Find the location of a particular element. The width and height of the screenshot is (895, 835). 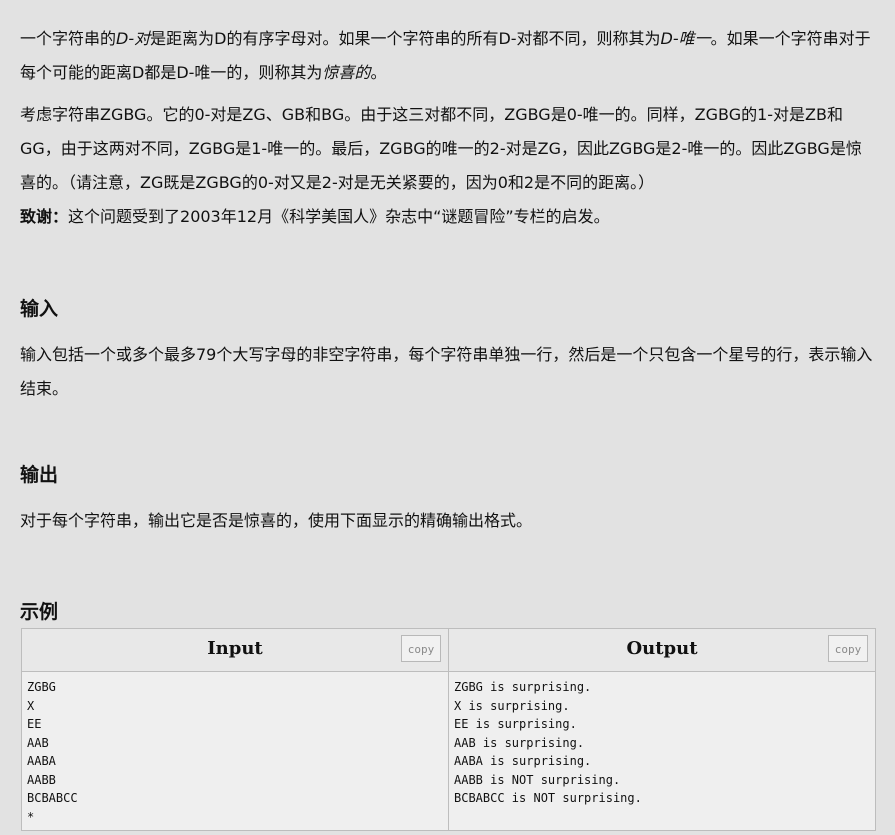

sample-output-line: AAB is surprising. is located at coordinates (519, 742).